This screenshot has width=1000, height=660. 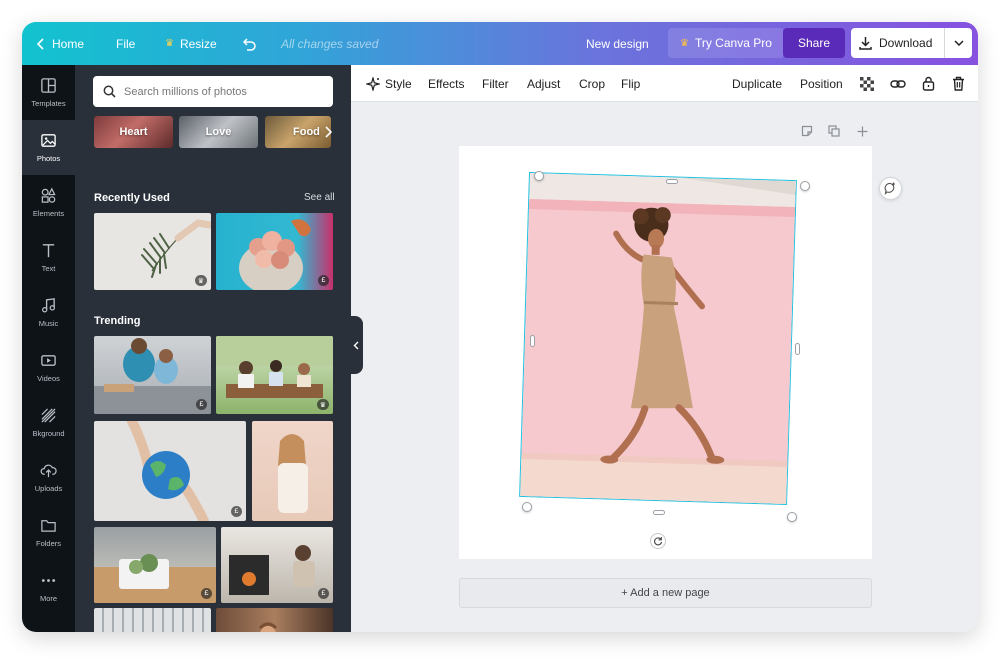 What do you see at coordinates (659, 512) in the screenshot?
I see `resize-handle-bottom` at bounding box center [659, 512].